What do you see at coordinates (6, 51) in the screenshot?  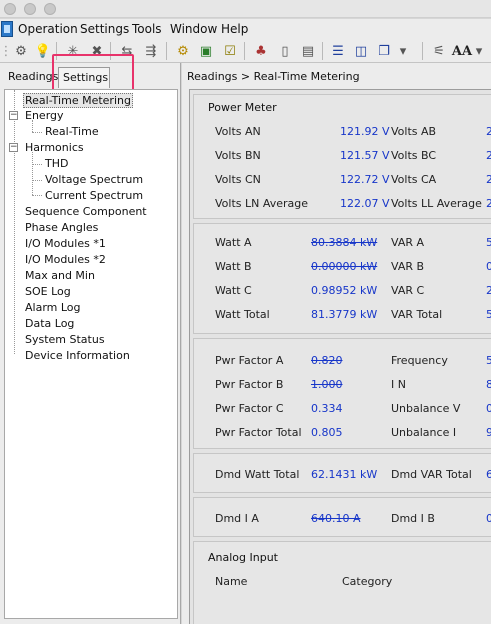 I see `toolbar-grip-icon: ⋮` at bounding box center [6, 51].